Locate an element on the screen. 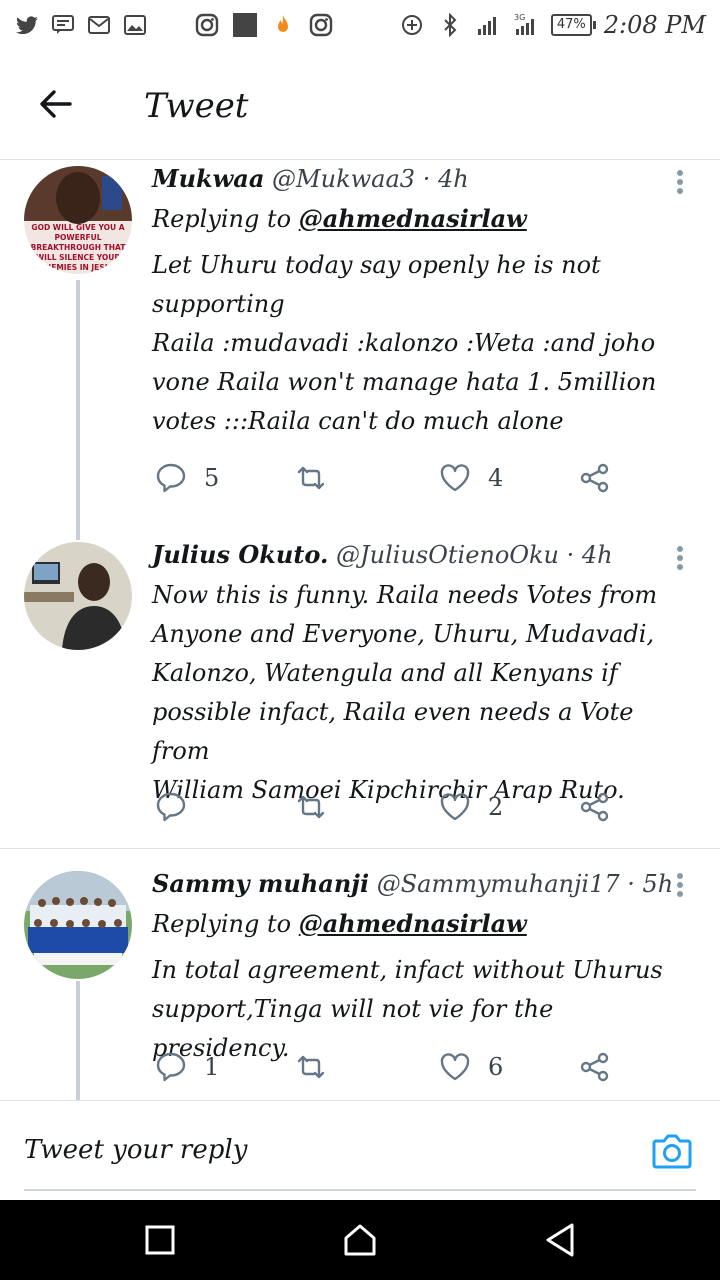 The image size is (720, 1280). bluetooth-icon is located at coordinates (450, 25).